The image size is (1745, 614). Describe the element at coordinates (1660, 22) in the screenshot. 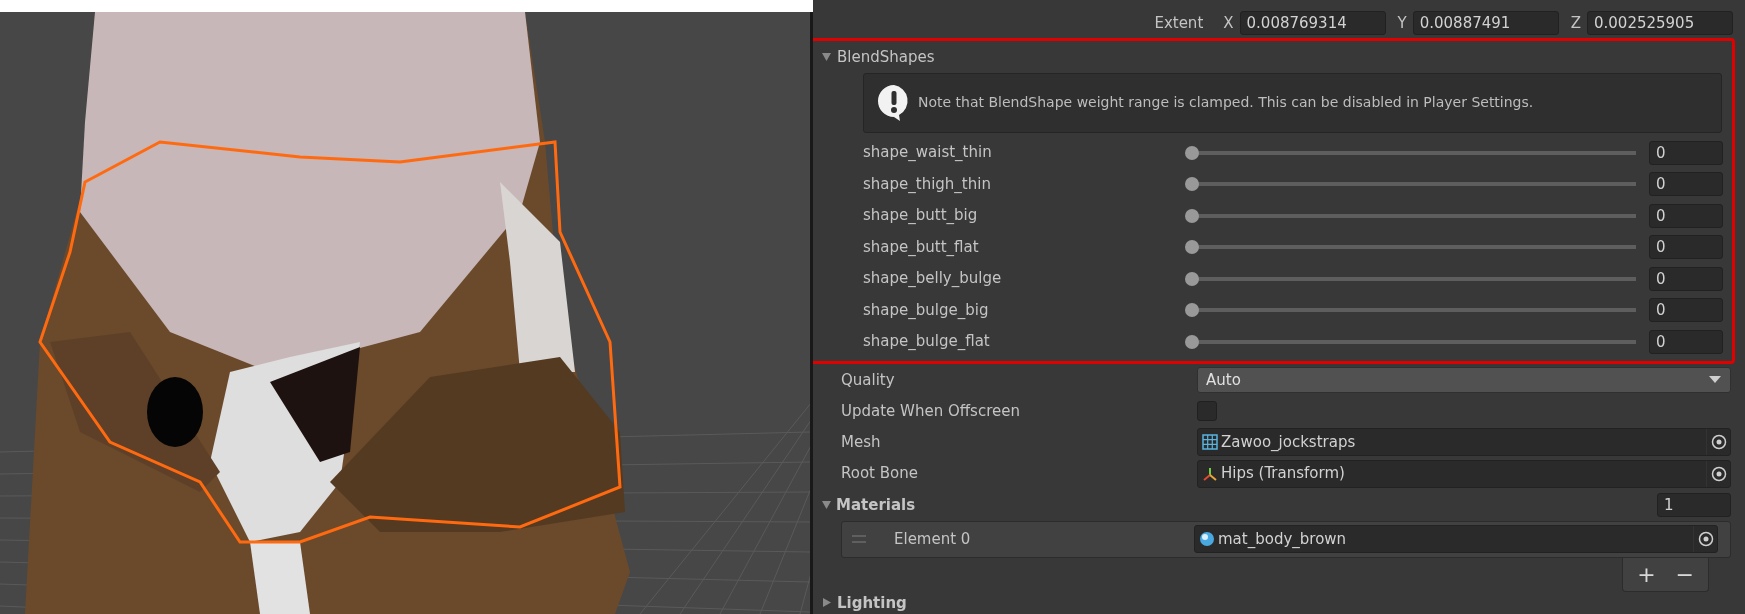

I see `number-field: 0.002525905` at that location.